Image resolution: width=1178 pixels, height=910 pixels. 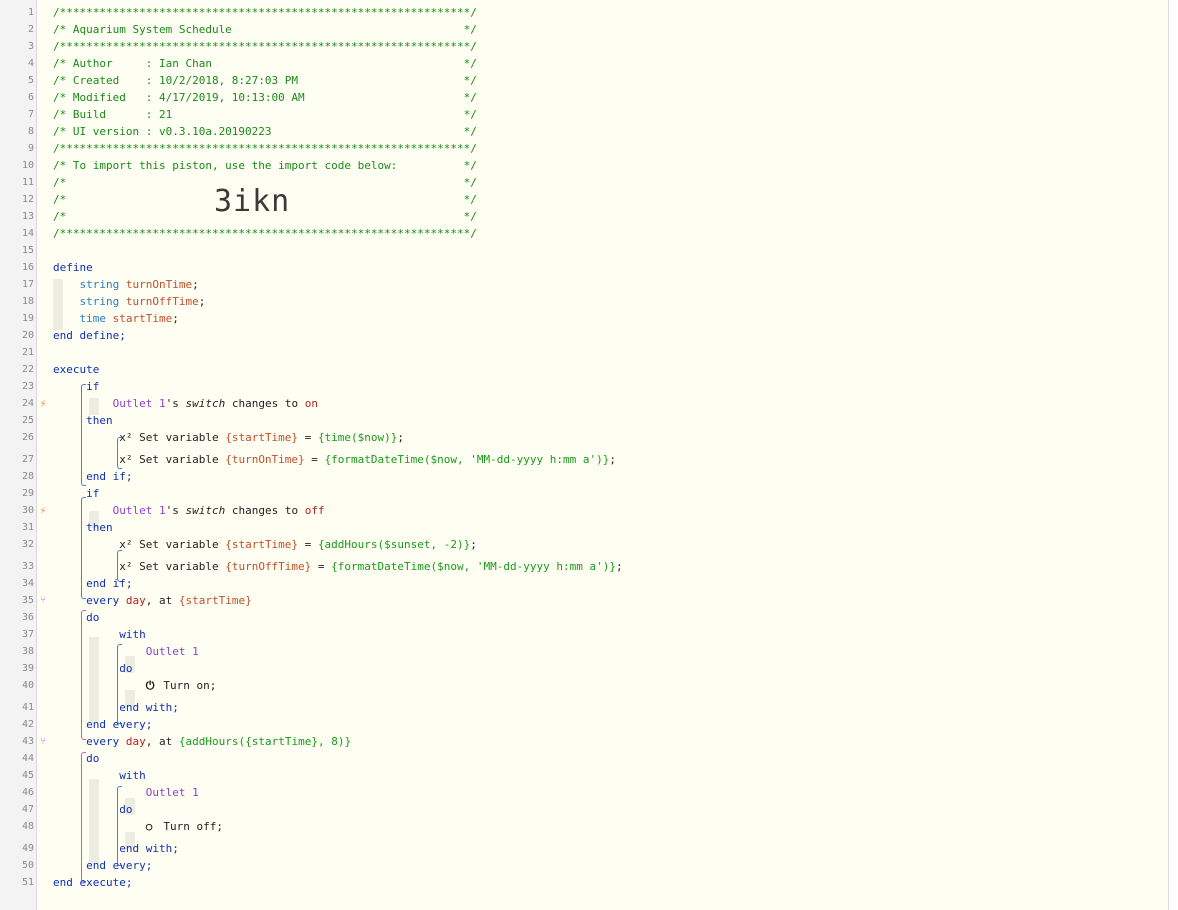 I want to click on device-name: Outlet 1, so click(x=172, y=792).